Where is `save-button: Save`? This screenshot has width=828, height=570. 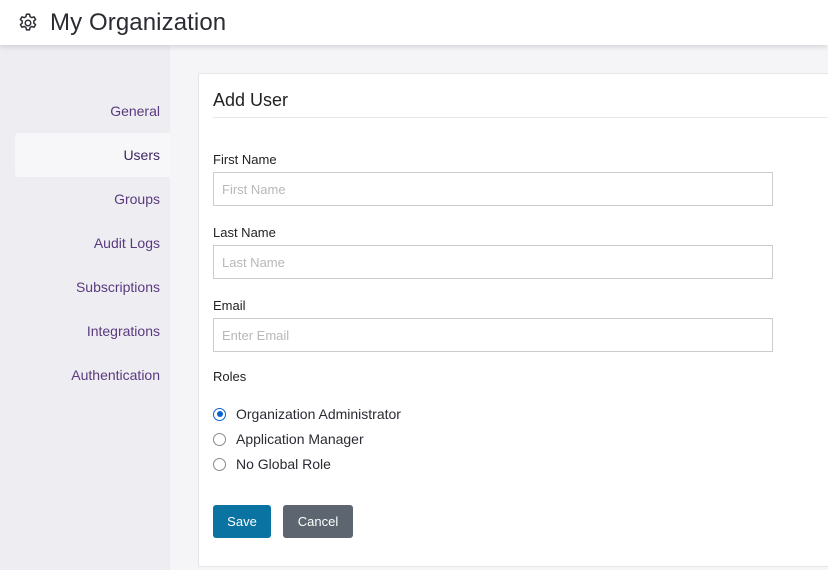 save-button: Save is located at coordinates (242, 521).